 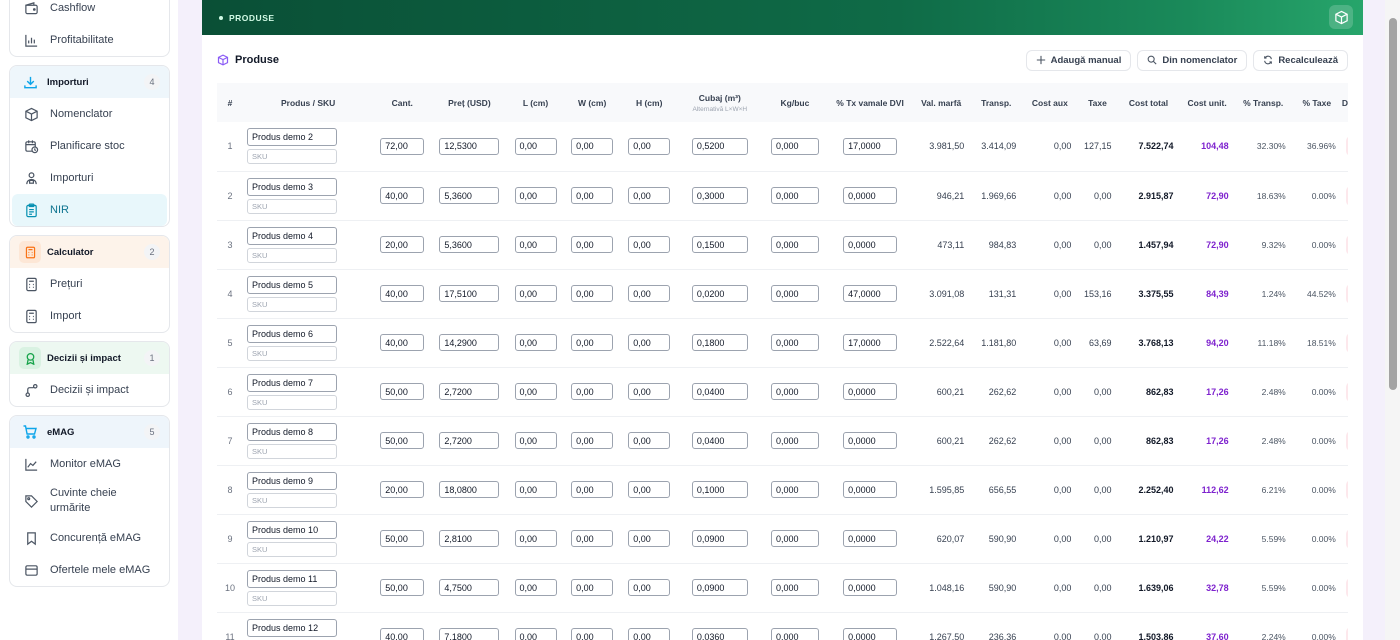 What do you see at coordinates (89, 464) in the screenshot?
I see `sidebar-item-monitor-emag: Monitor eMAG` at bounding box center [89, 464].